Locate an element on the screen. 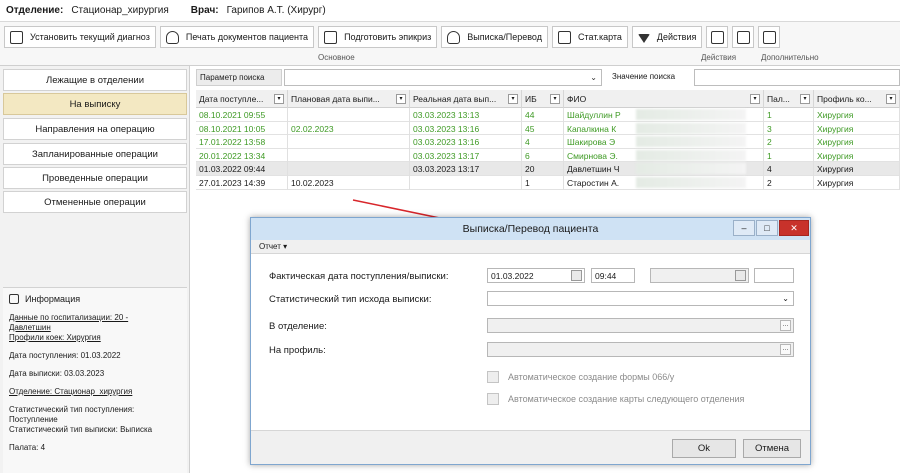  set-diagnosis-button: Установить текущий диагноз is located at coordinates (80, 37).